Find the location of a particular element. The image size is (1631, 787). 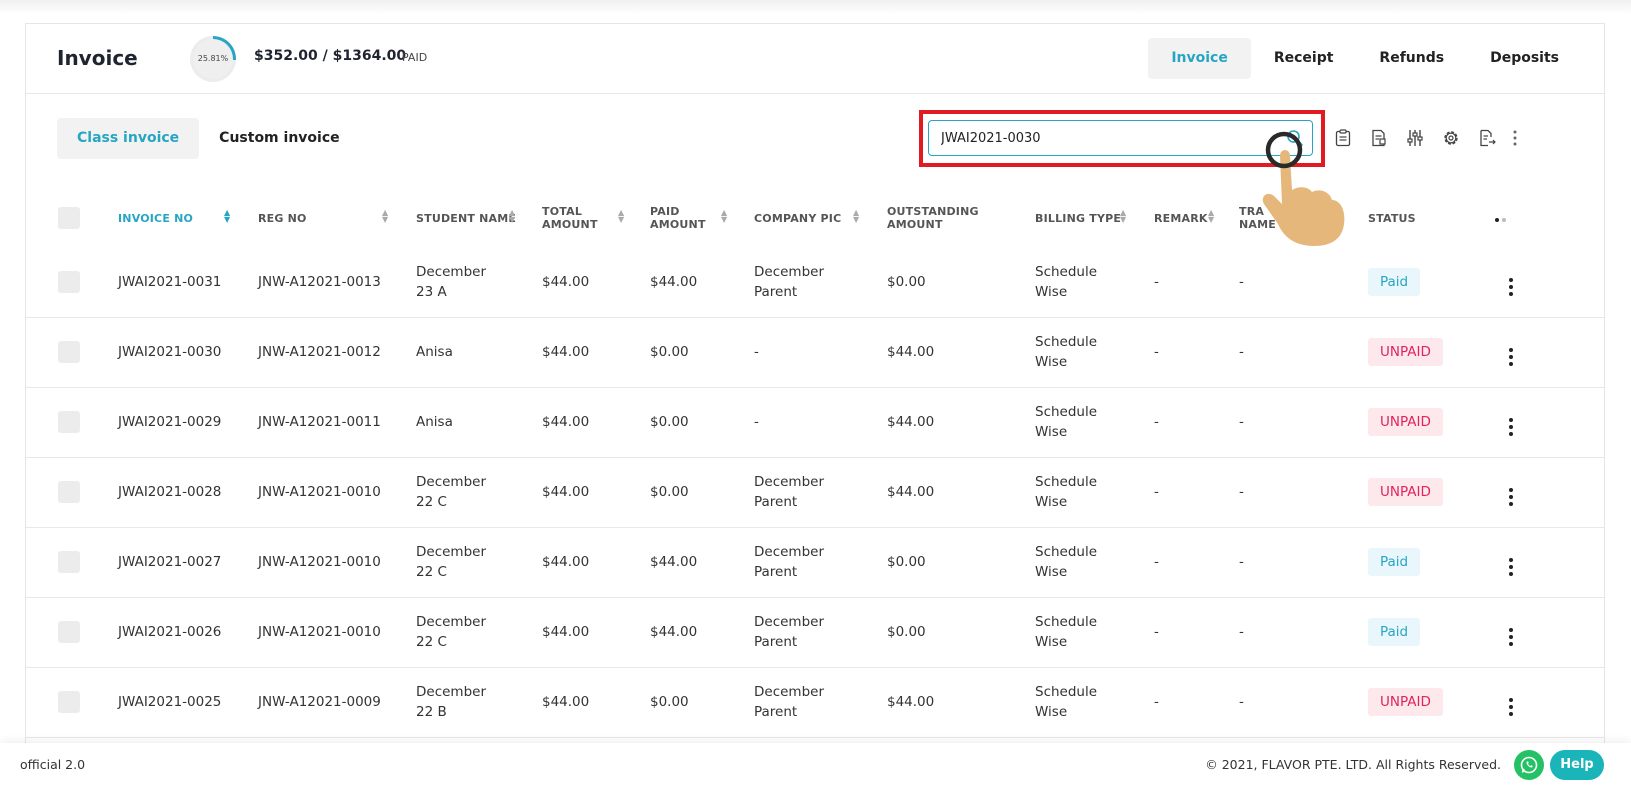

tab-invoice: Invoice is located at coordinates (1199, 58).